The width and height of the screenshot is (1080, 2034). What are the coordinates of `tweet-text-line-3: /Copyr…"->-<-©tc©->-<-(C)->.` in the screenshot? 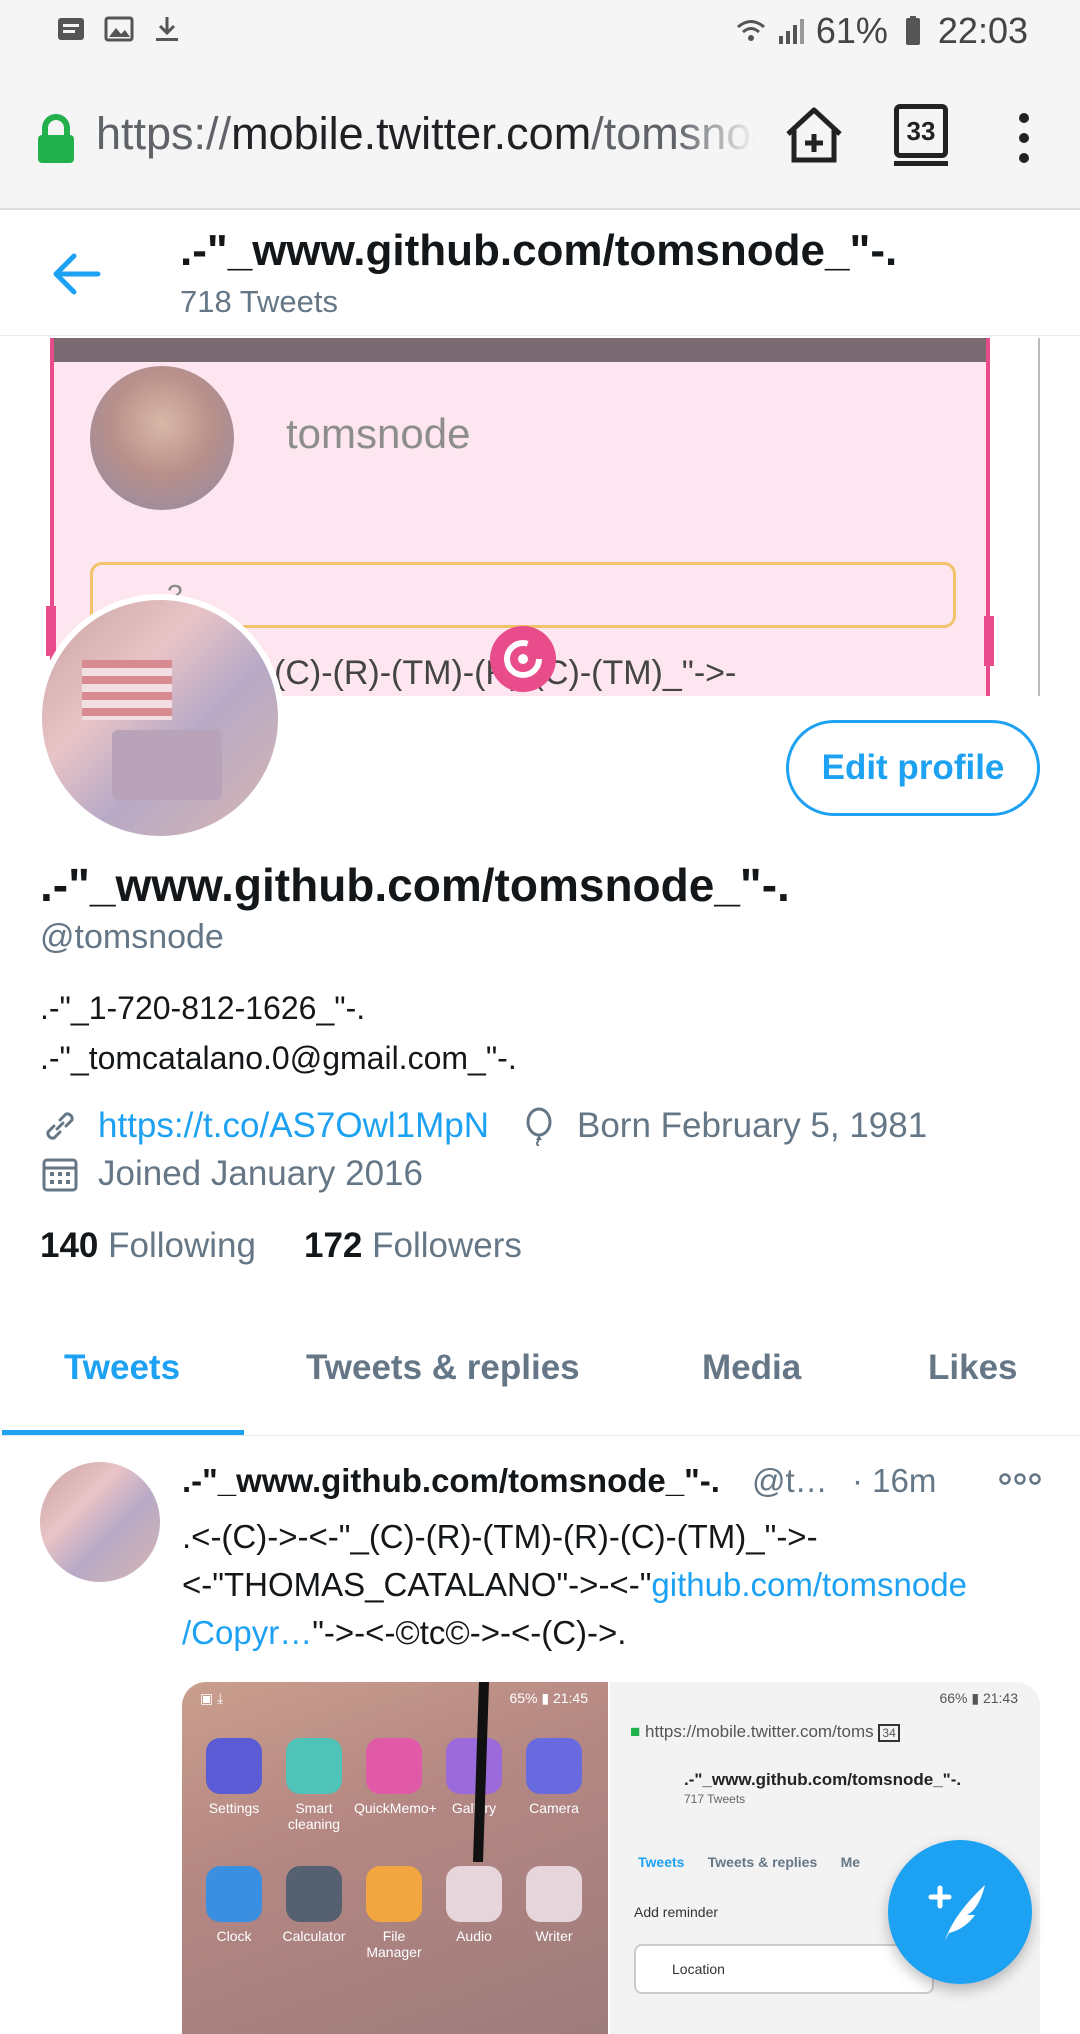 It's located at (404, 1633).